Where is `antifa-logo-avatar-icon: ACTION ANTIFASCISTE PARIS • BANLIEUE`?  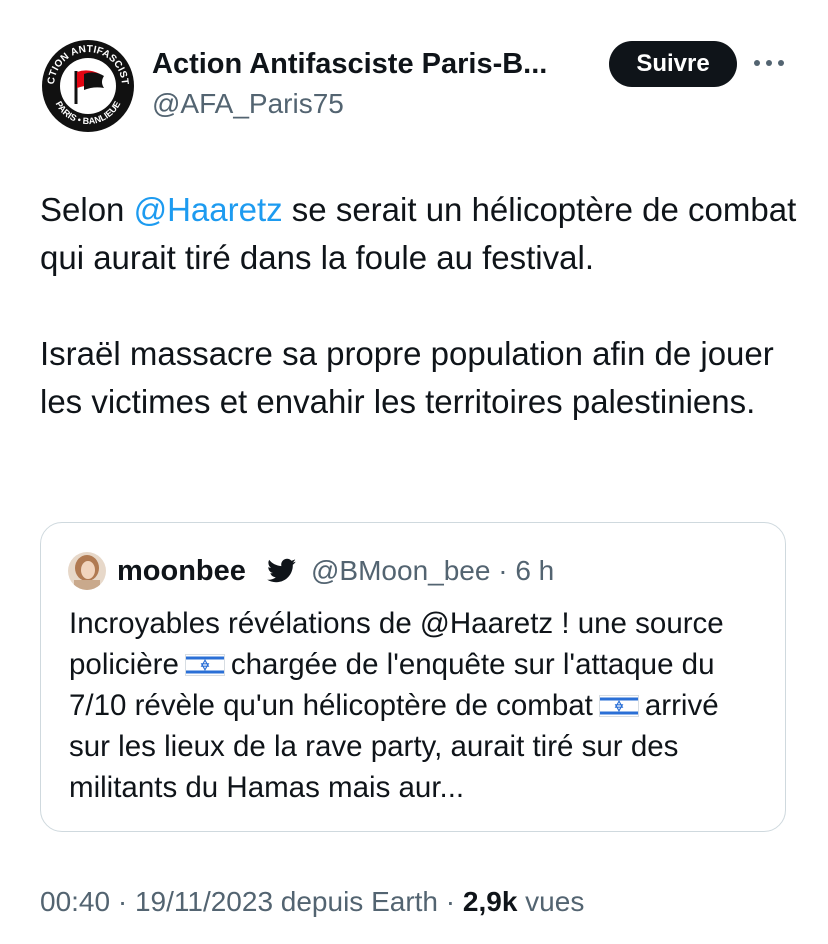
antifa-logo-avatar-icon: ACTION ANTIFASCISTE PARIS • BANLIEUE is located at coordinates (88, 86).